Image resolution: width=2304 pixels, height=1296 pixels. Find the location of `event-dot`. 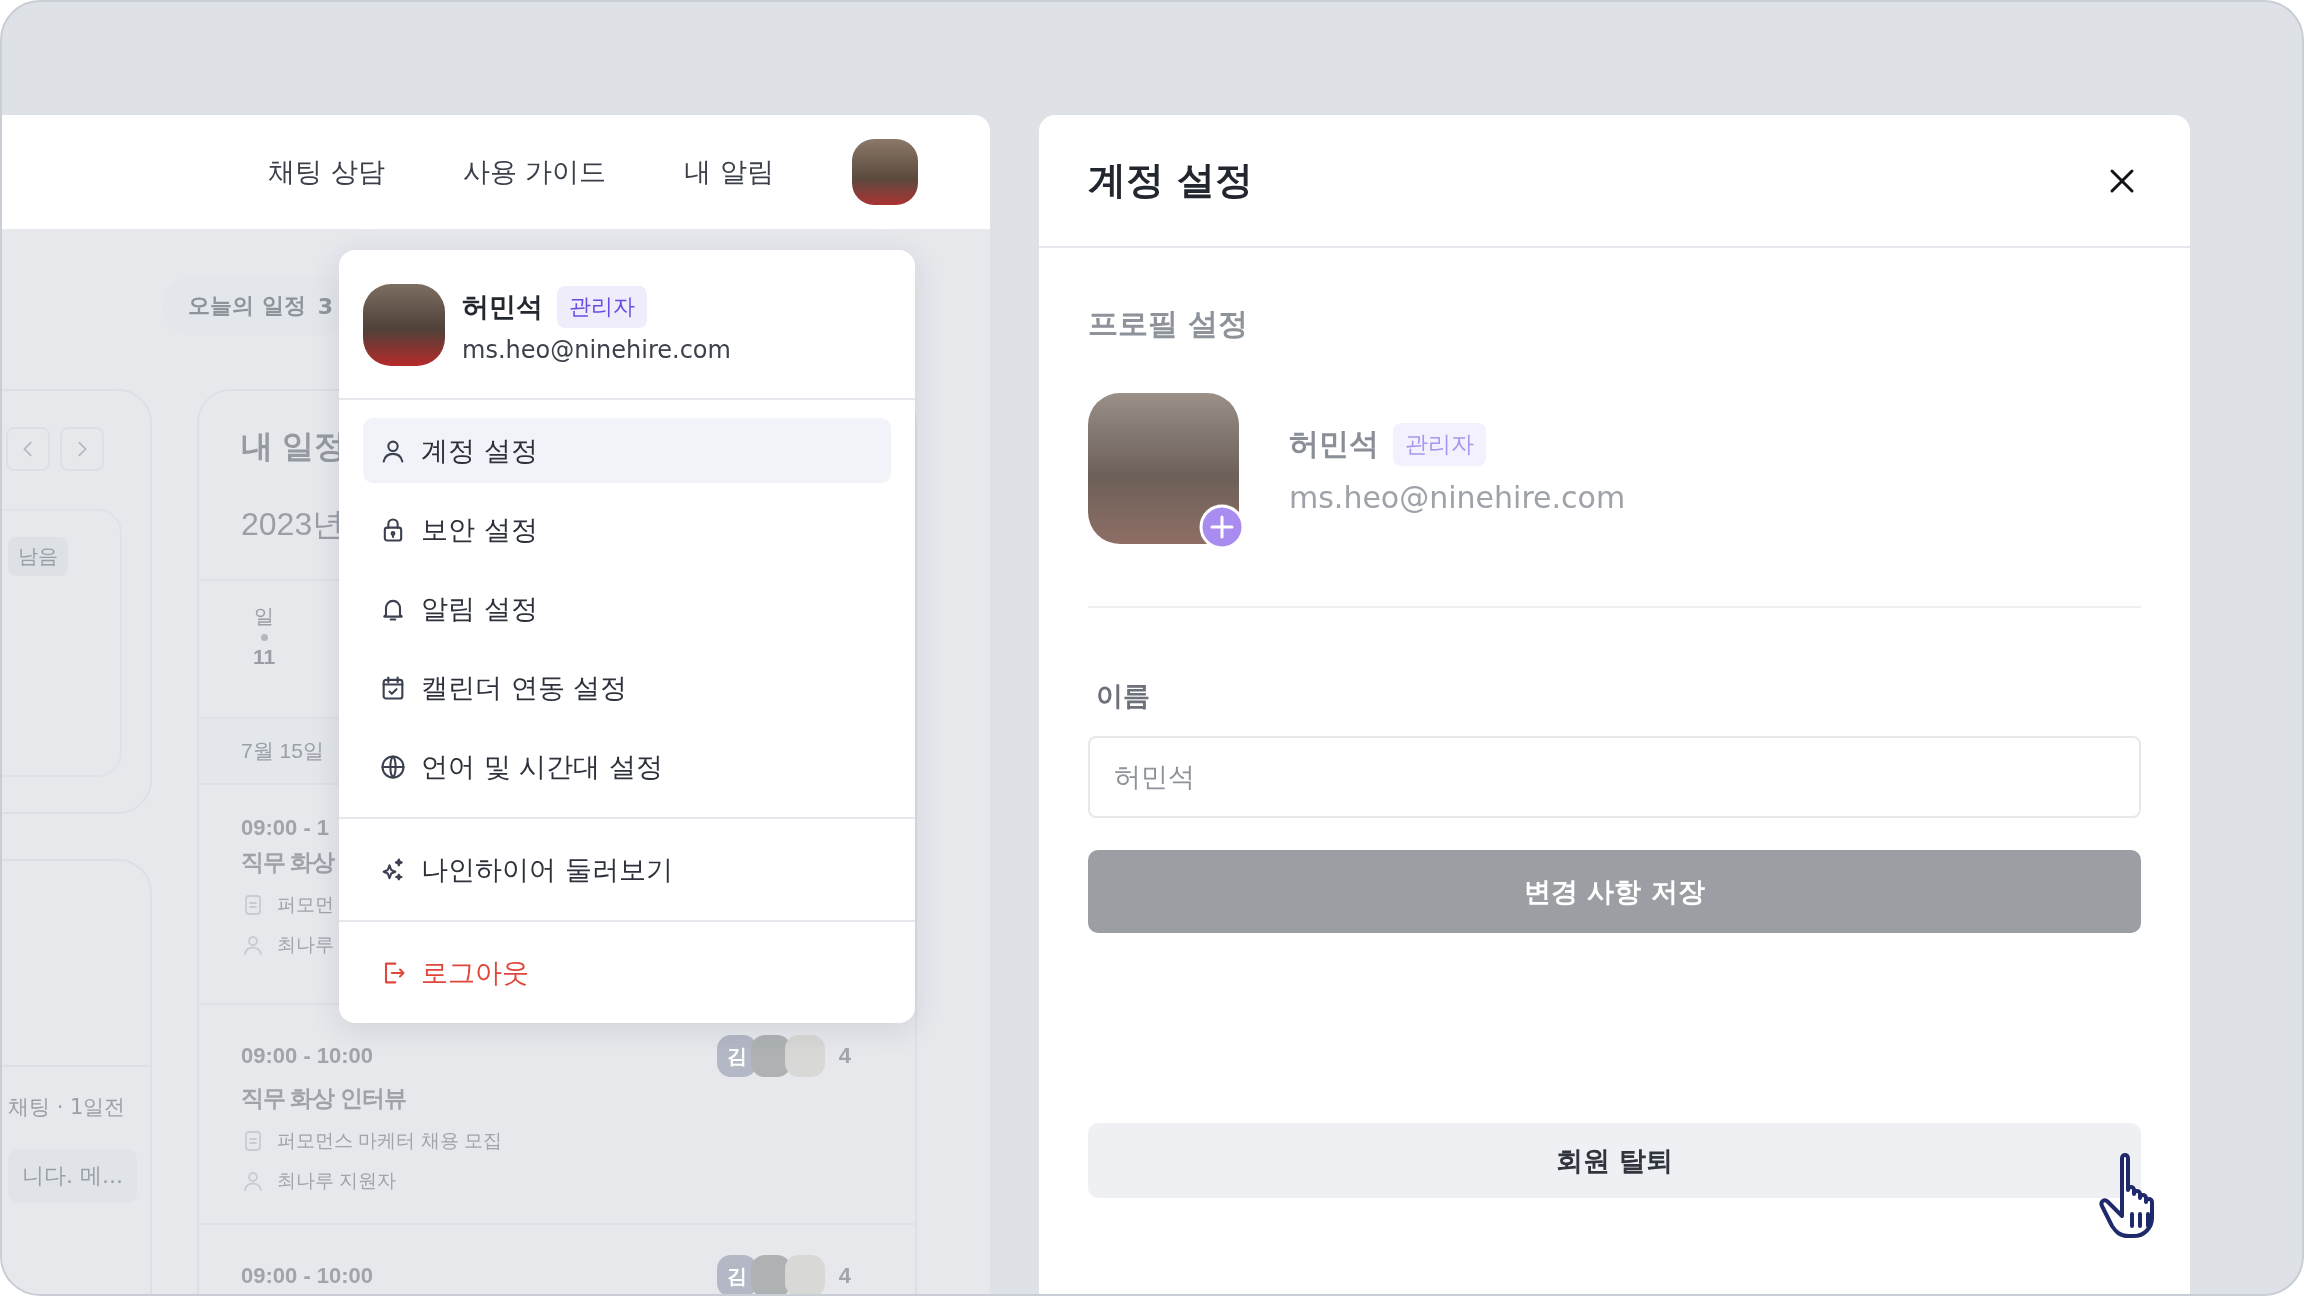

event-dot is located at coordinates (264, 637).